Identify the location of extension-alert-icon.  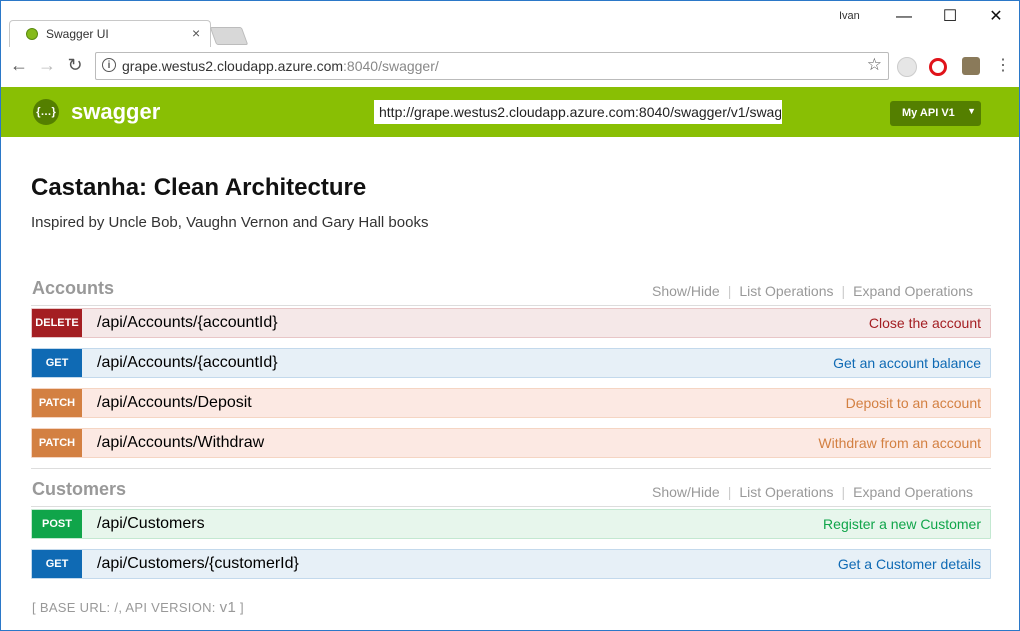
(971, 66).